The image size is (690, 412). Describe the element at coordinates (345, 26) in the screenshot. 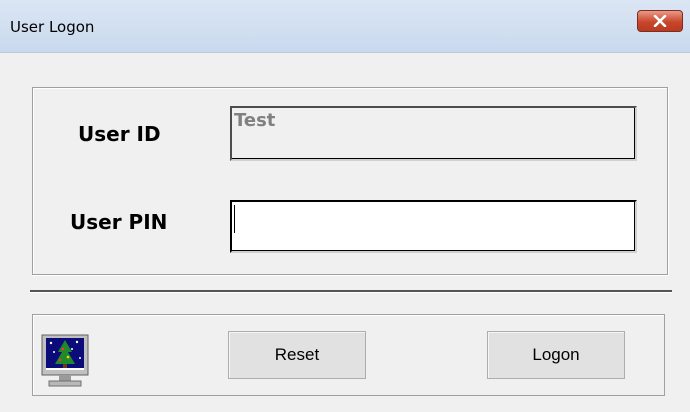

I see `title-bar: User Logon` at that location.